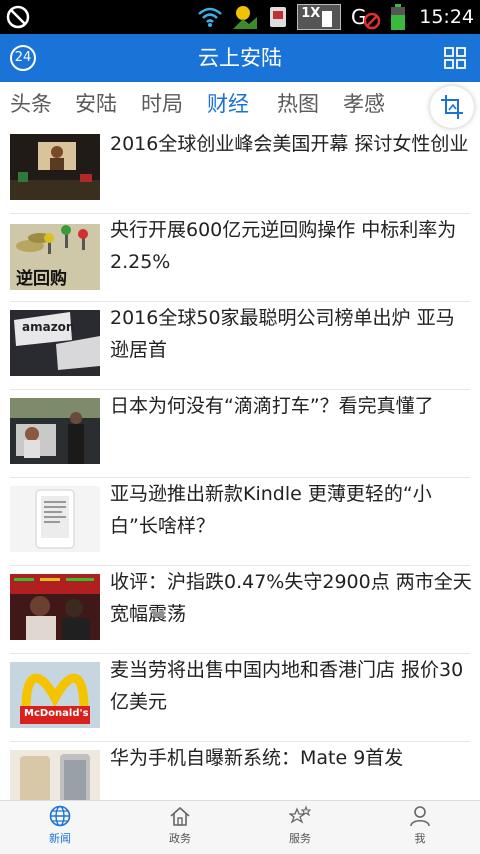 Image resolution: width=480 pixels, height=854 pixels. What do you see at coordinates (289, 144) in the screenshot?
I see `news-title: 2016全球创业峰会美国开幕 探讨女性创业` at bounding box center [289, 144].